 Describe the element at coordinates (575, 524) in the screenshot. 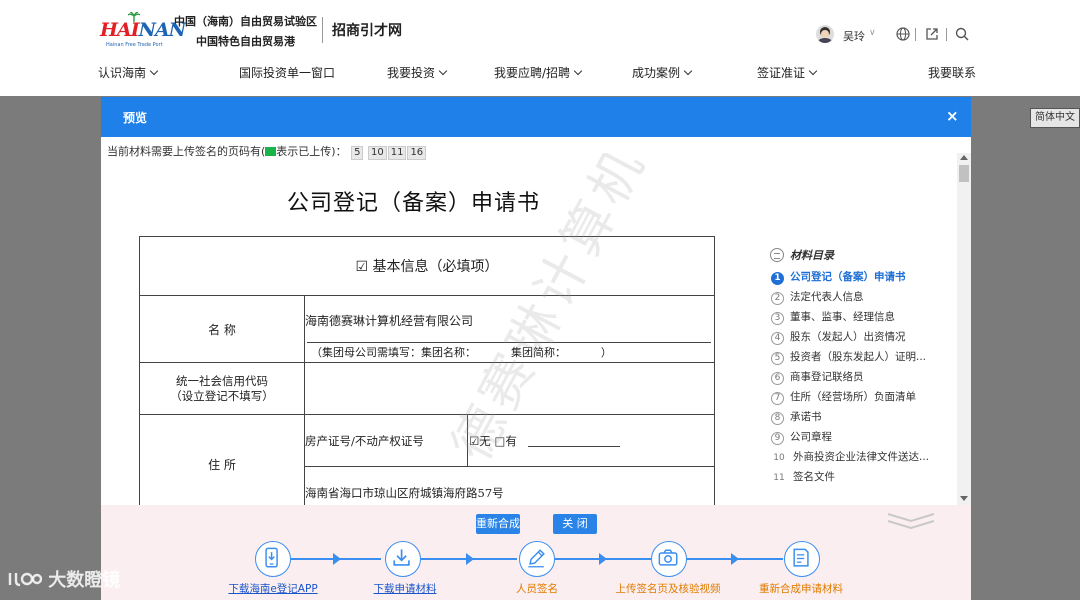

I see `close-button: 关 闭` at that location.